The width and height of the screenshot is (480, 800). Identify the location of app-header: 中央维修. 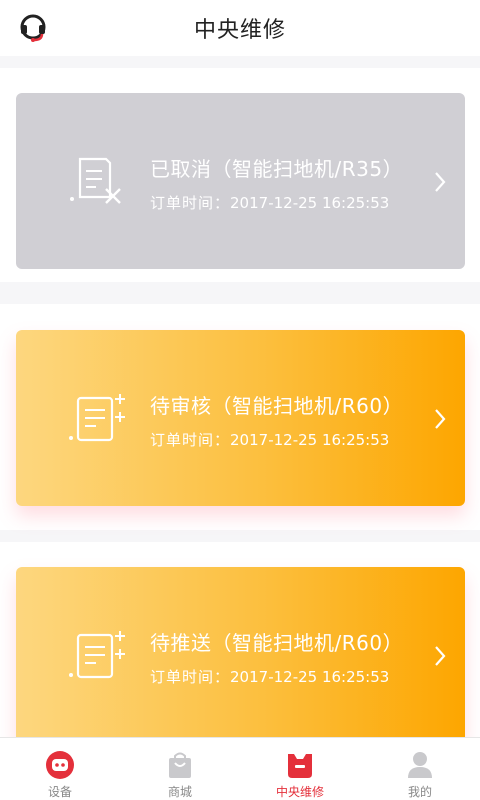
(240, 28).